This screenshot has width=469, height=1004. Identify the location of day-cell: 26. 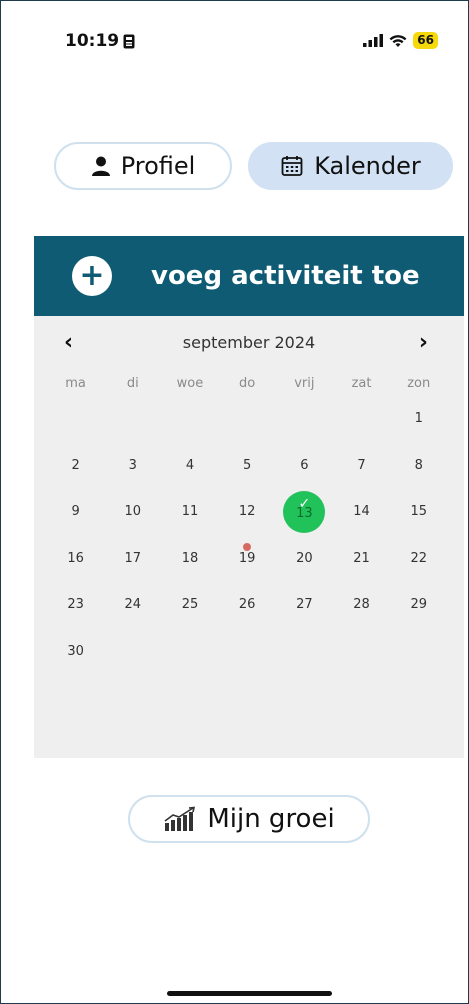
(247, 605).